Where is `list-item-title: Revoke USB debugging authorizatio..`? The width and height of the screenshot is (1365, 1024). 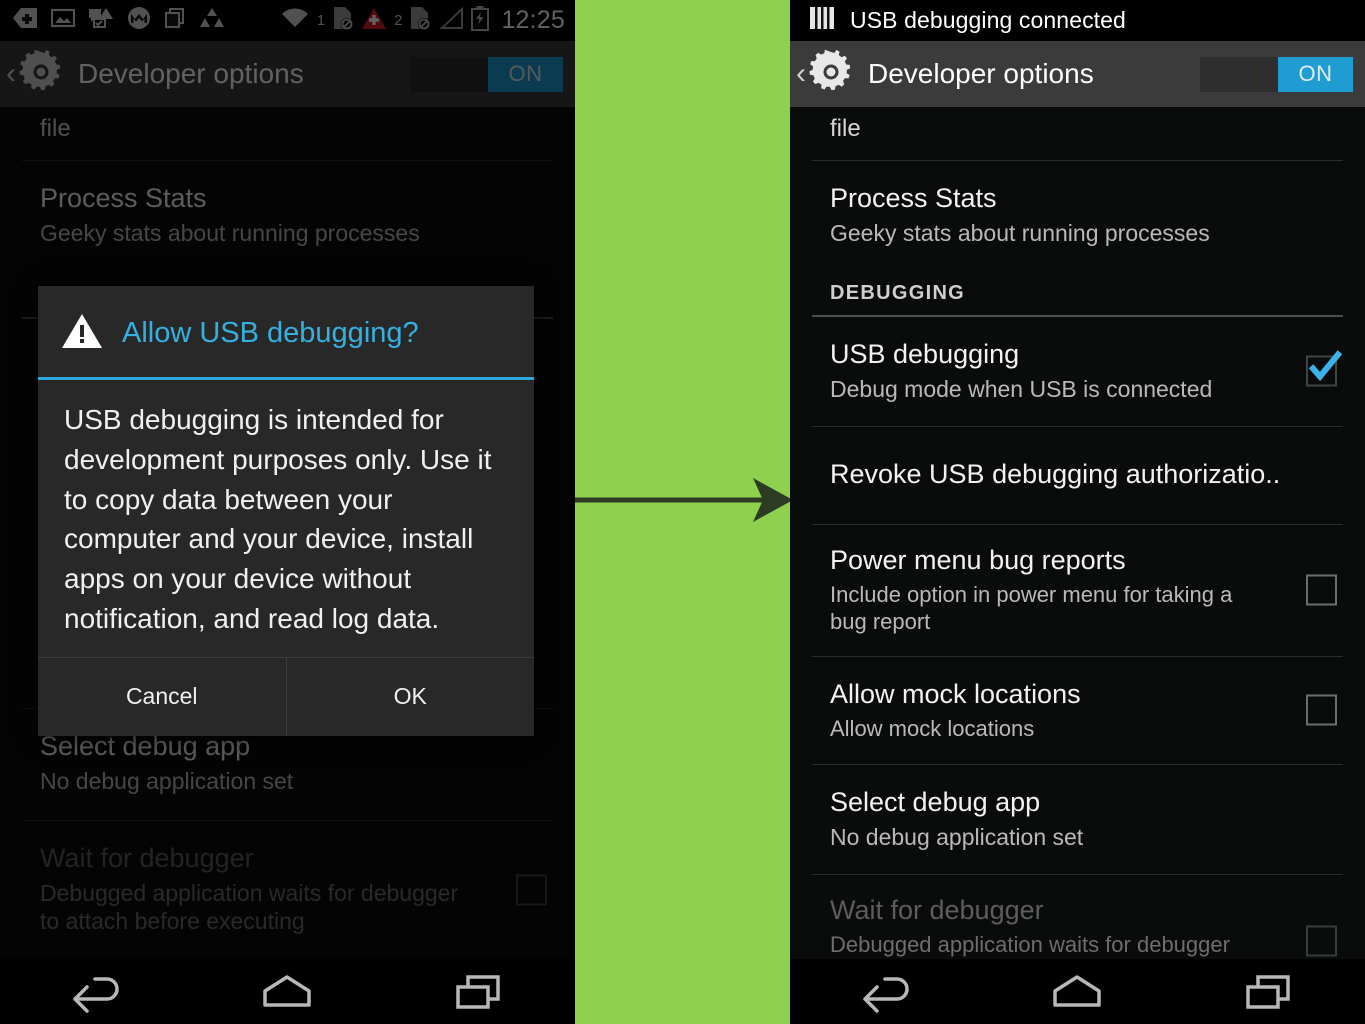
list-item-title: Revoke USB debugging authorizatio.. is located at coordinates (1055, 473).